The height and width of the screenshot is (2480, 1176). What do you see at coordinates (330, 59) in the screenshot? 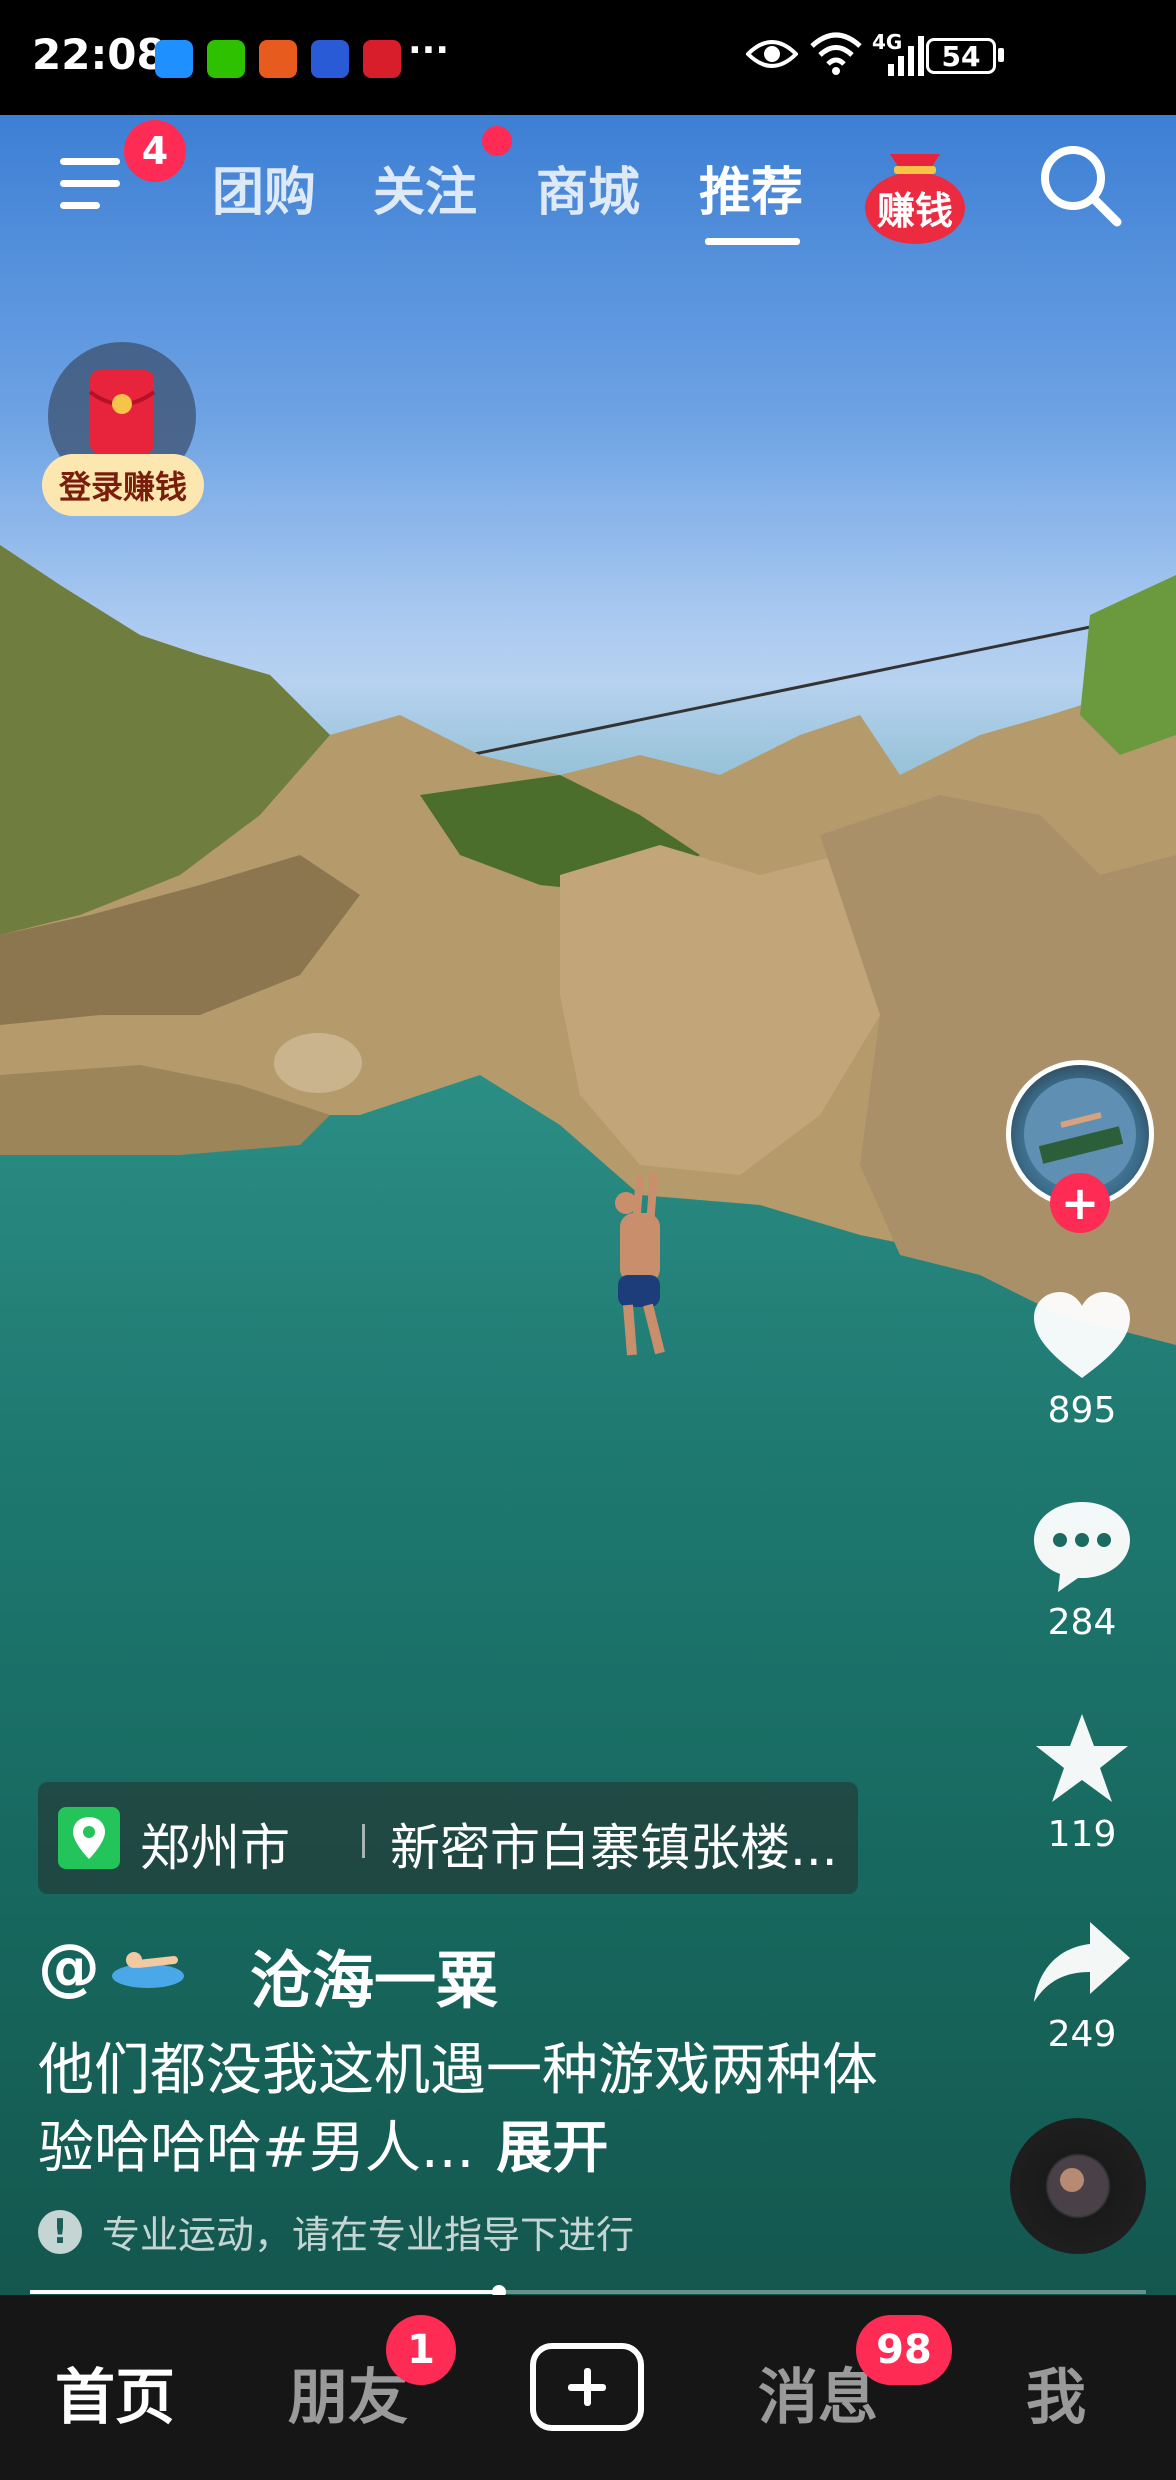
I see `blue-app-icon` at bounding box center [330, 59].